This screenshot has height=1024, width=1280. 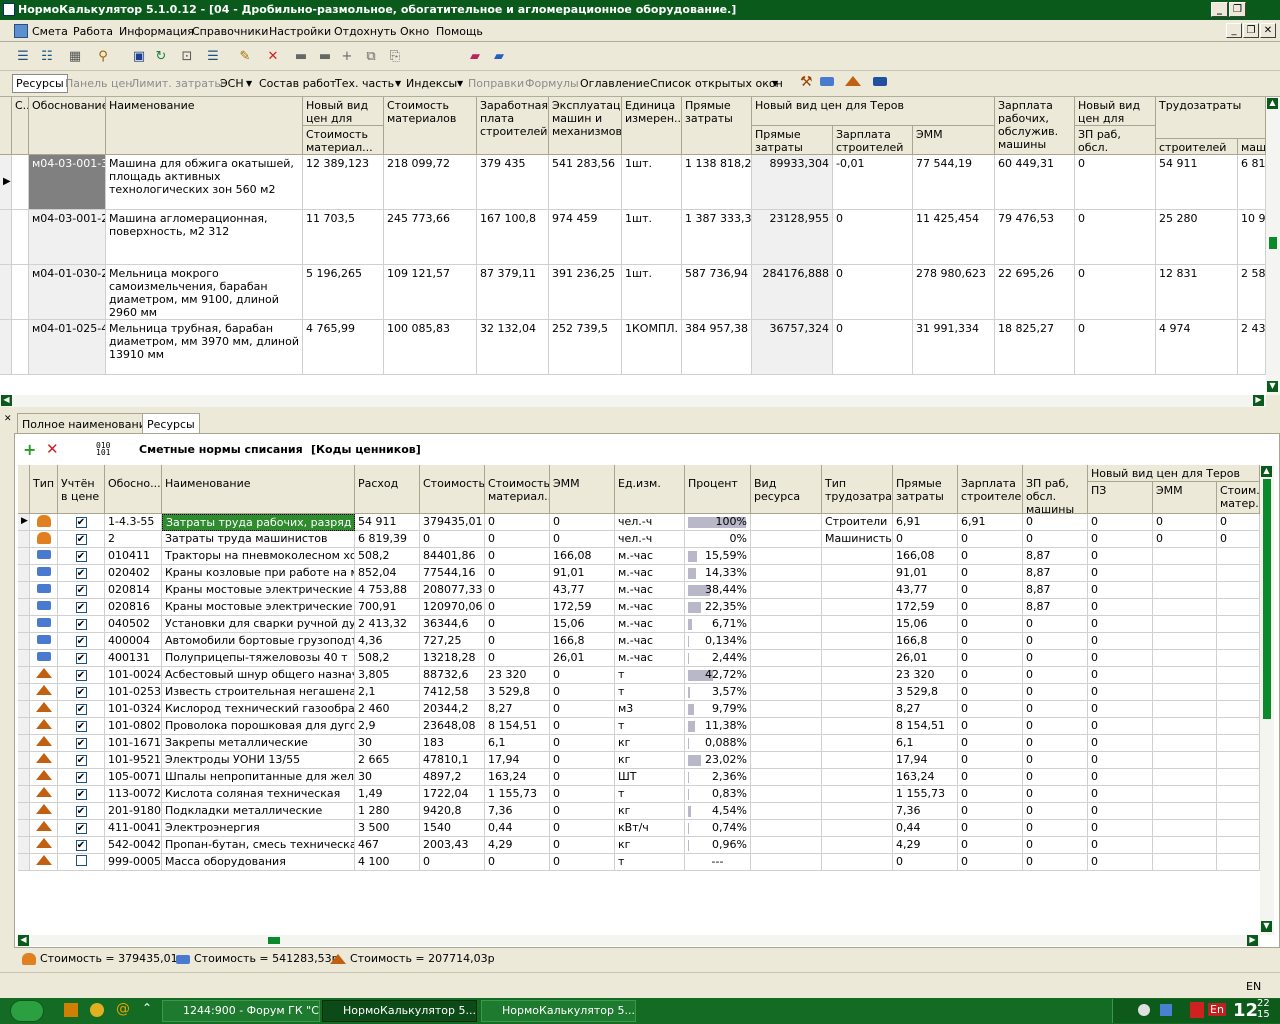 What do you see at coordinates (29, 449) in the screenshot?
I see `add-resource-icon: +` at bounding box center [29, 449].